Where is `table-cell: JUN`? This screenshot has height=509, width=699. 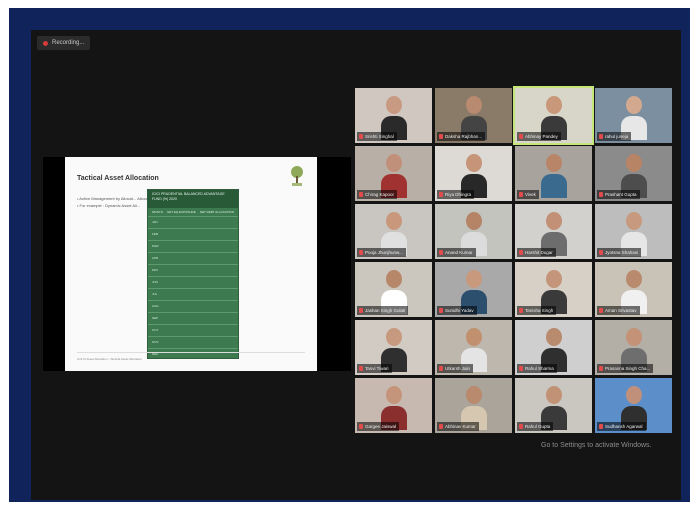
table-cell: JUN is located at coordinates (155, 282).